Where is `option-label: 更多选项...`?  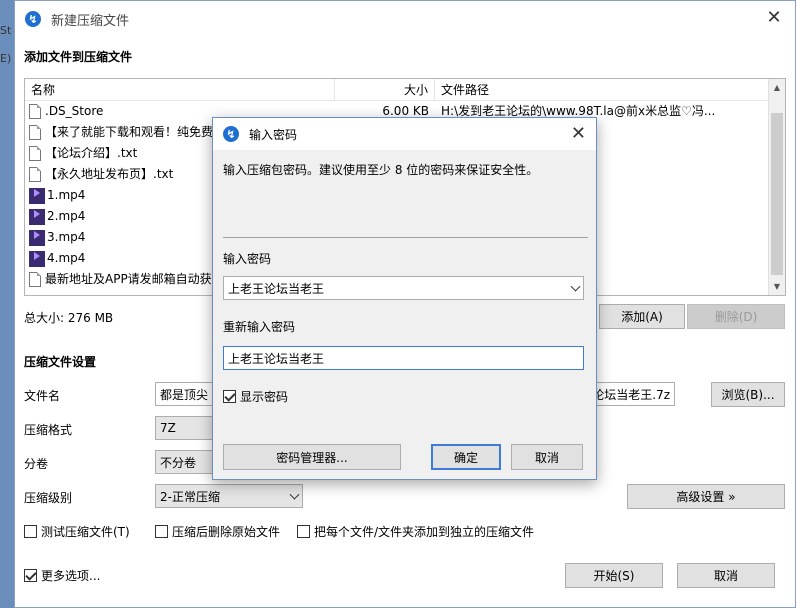
option-label: 更多选项... is located at coordinates (71, 576).